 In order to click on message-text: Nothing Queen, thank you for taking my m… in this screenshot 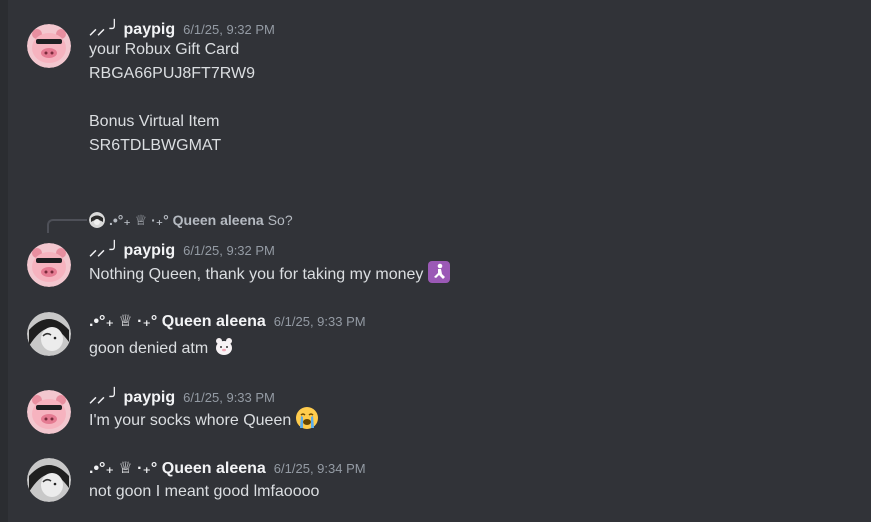, I will do `click(256, 274)`.